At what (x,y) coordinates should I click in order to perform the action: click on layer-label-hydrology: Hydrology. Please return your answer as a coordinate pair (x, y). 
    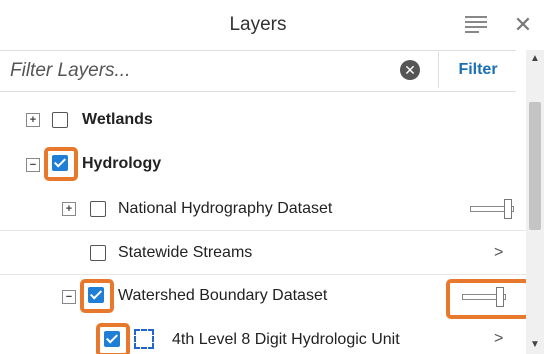
    Looking at the image, I should click on (122, 163).